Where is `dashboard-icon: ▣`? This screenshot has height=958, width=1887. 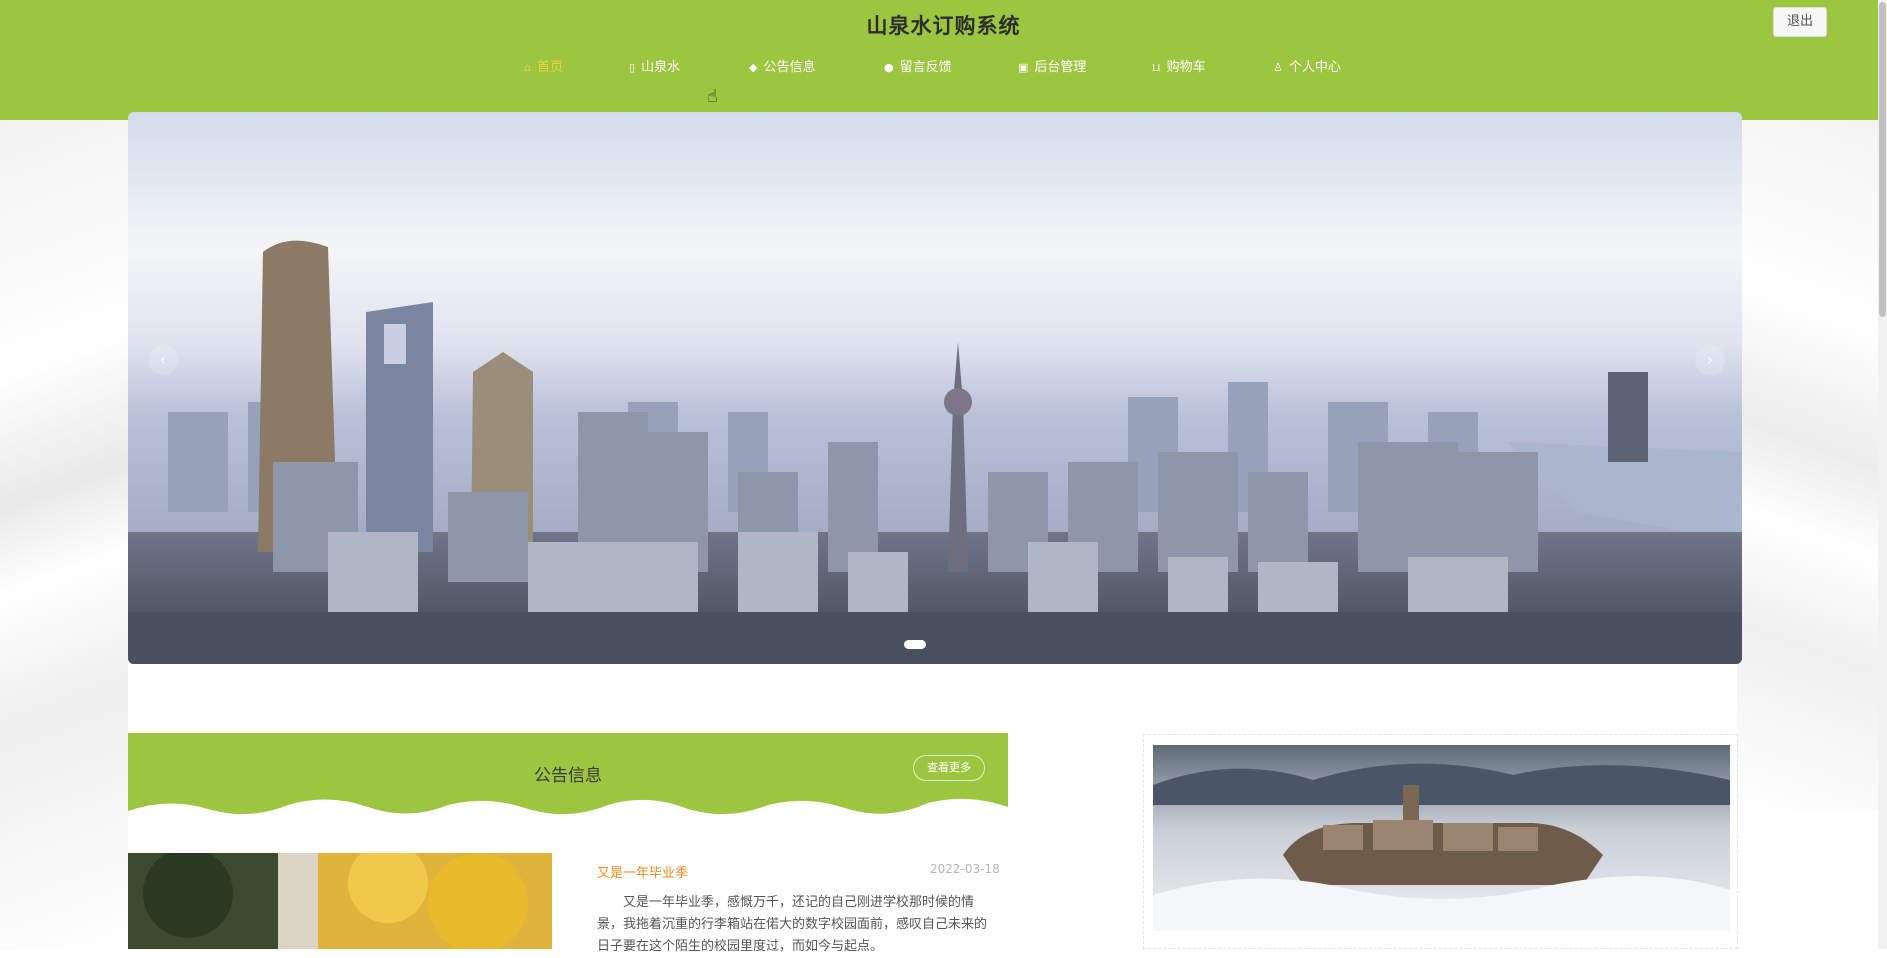
dashboard-icon: ▣ is located at coordinates (1023, 67).